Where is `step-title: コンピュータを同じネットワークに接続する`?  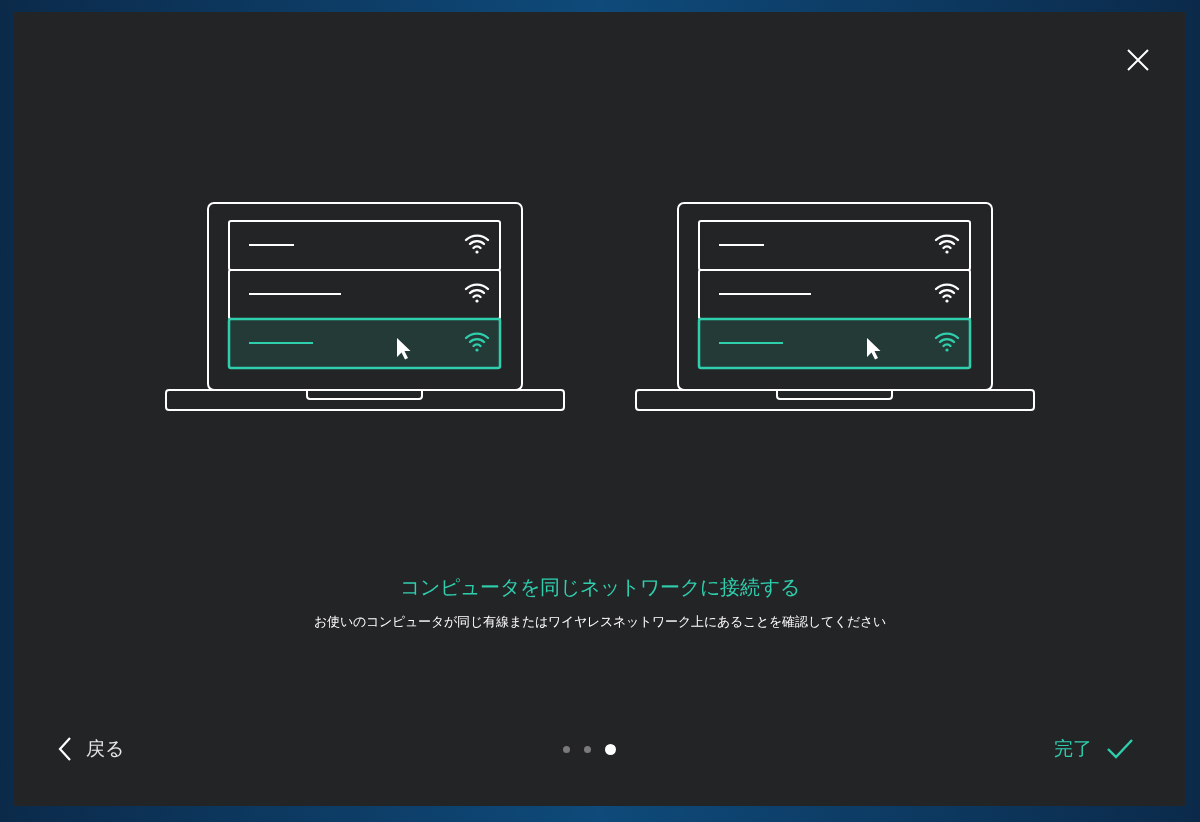
step-title: コンピュータを同じネットワークに接続する is located at coordinates (600, 587).